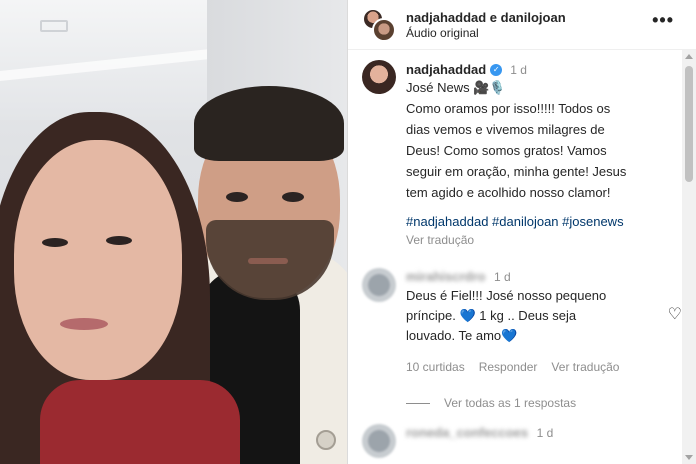  What do you see at coordinates (689, 257) in the screenshot?
I see `scrollbar` at bounding box center [689, 257].